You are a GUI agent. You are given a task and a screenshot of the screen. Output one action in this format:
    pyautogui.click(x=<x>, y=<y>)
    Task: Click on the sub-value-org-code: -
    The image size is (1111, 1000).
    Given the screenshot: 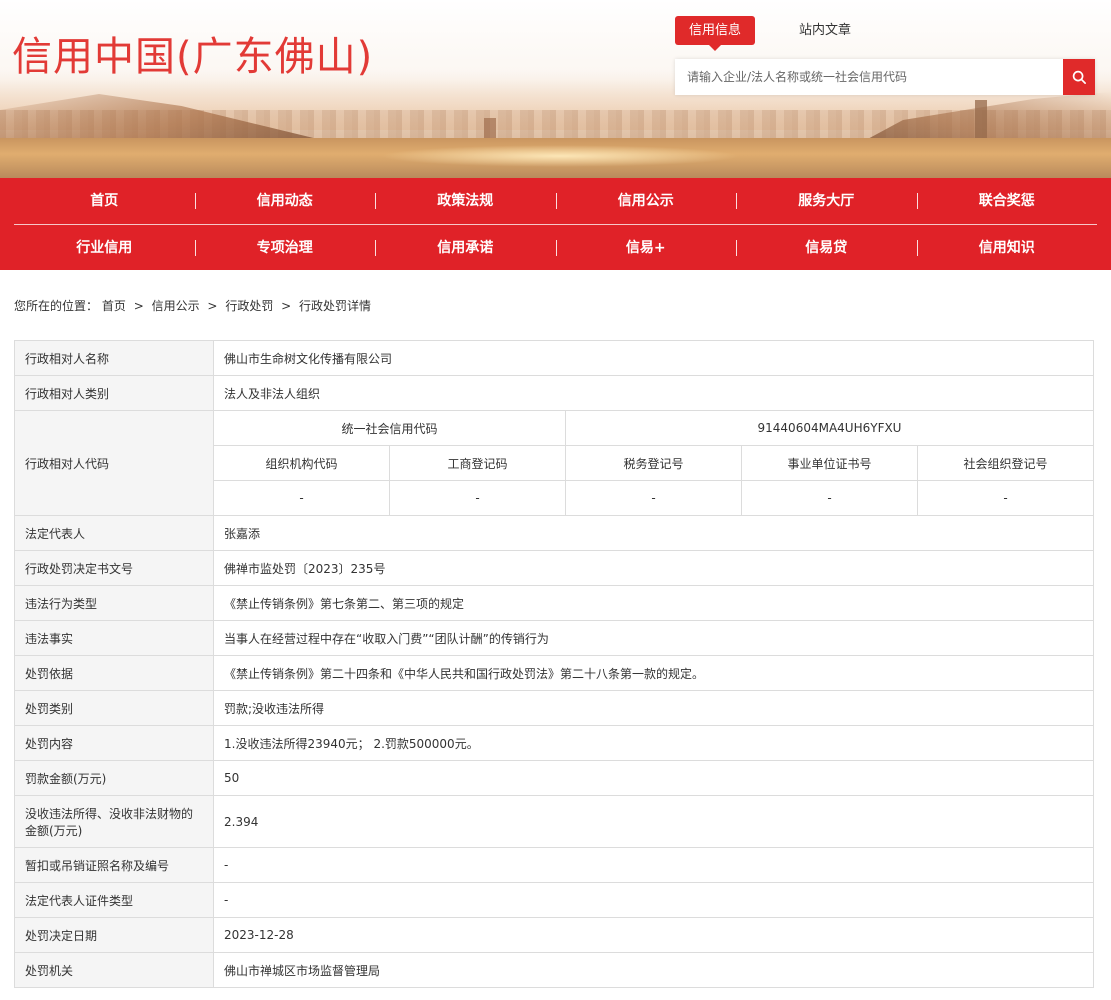 What is the action you would take?
    pyautogui.click(x=301, y=498)
    